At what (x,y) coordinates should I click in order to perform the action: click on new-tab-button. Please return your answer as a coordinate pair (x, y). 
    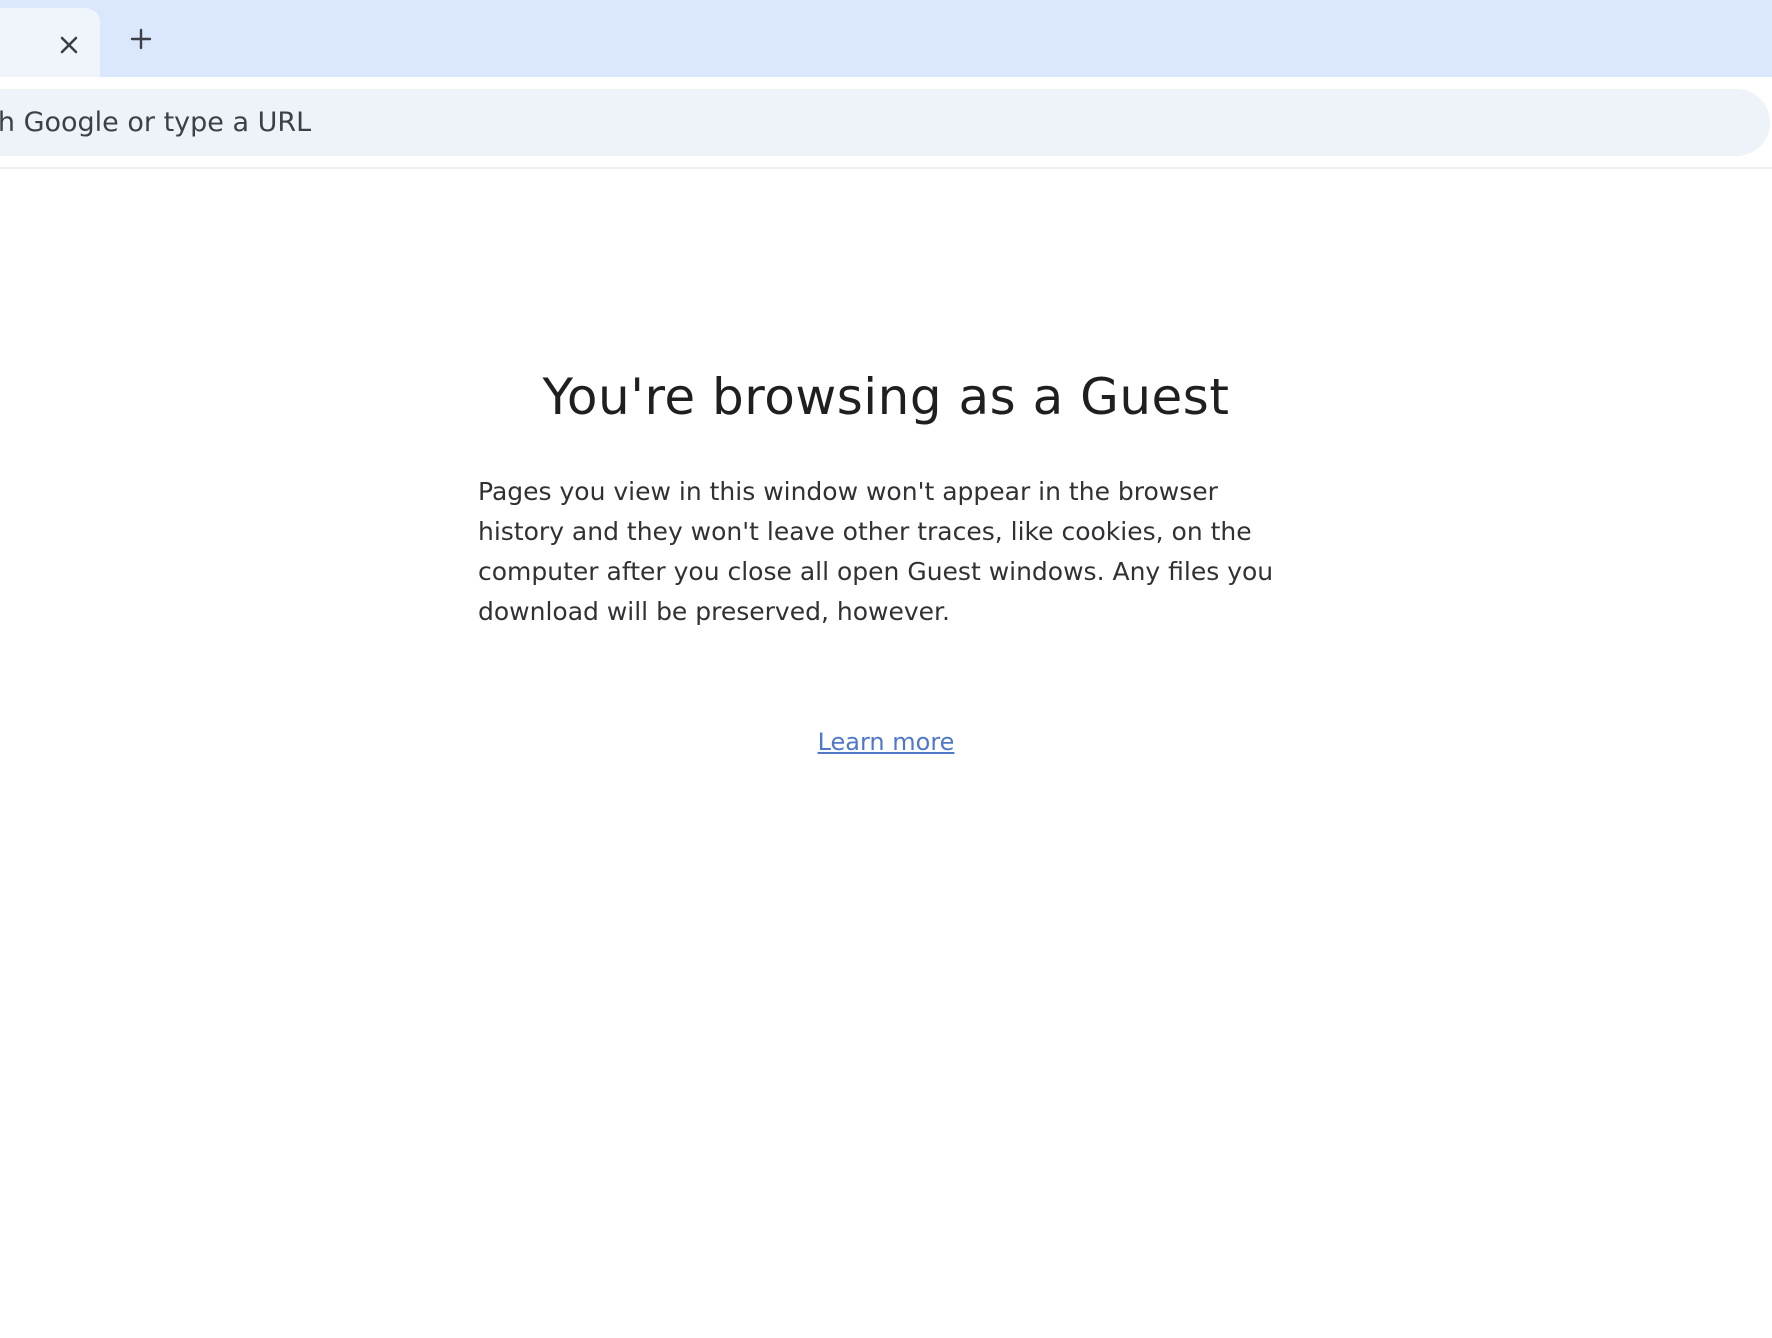
    Looking at the image, I should click on (141, 39).